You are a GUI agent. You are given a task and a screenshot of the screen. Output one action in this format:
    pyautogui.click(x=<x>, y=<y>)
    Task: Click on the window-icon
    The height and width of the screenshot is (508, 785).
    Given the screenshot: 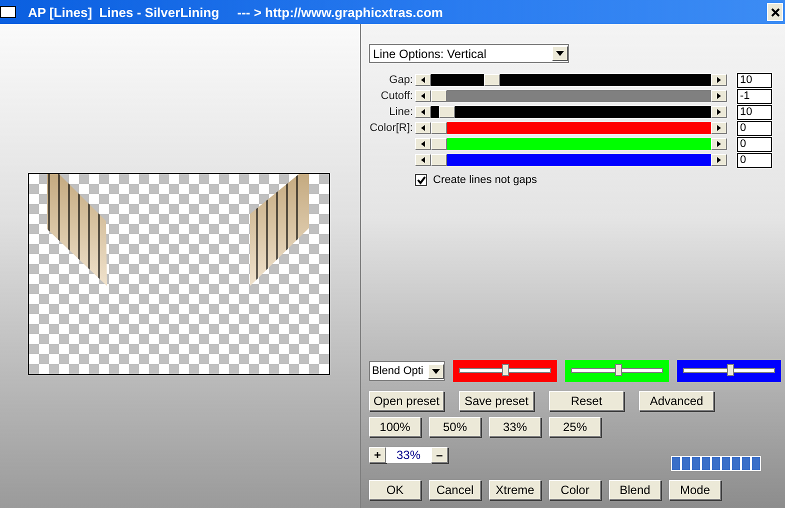 What is the action you would take?
    pyautogui.click(x=8, y=12)
    